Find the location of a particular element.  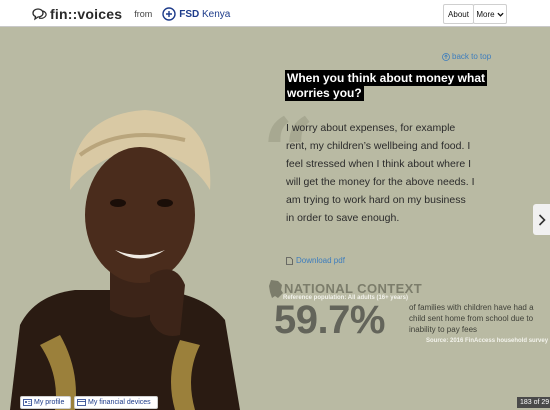

national-context-title: NATIONAL CONTEXT is located at coordinates (353, 288).